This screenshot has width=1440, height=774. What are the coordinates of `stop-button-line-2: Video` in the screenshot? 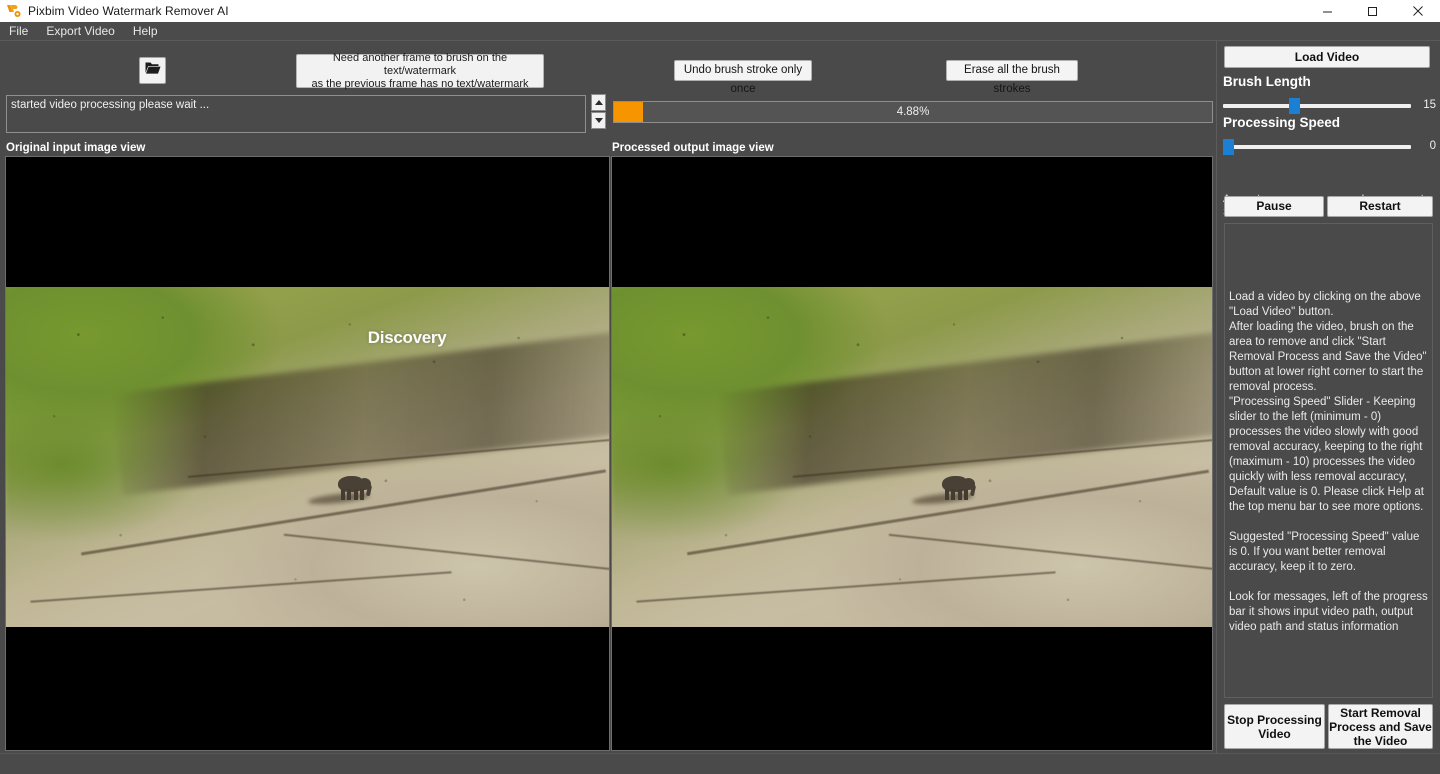 It's located at (1274, 733).